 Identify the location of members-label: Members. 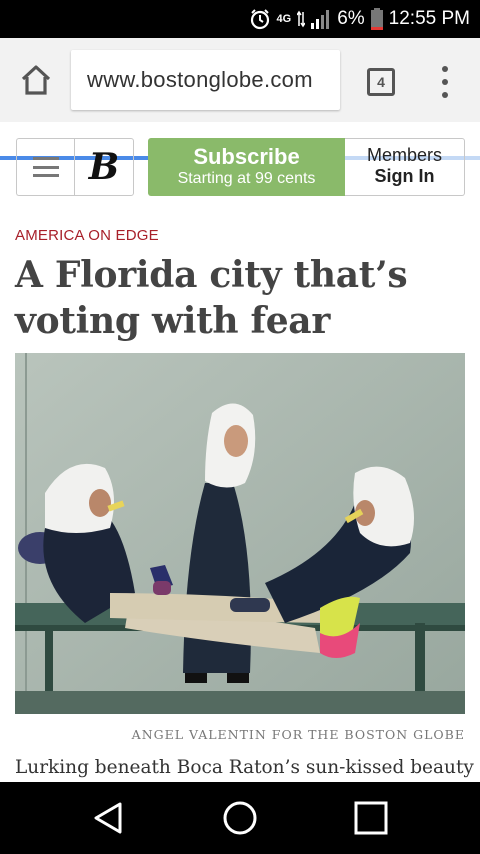
(404, 155).